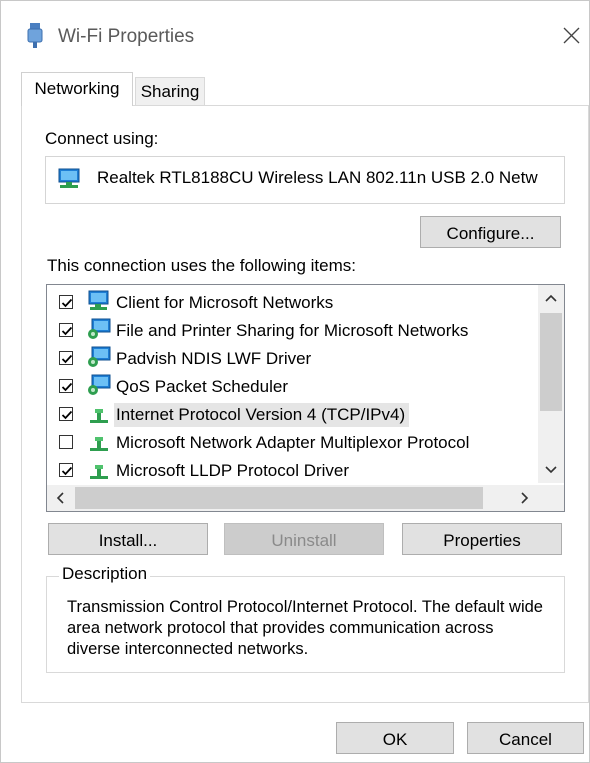 The image size is (590, 763). Describe the element at coordinates (395, 738) in the screenshot. I see `ok-button: OK` at that location.